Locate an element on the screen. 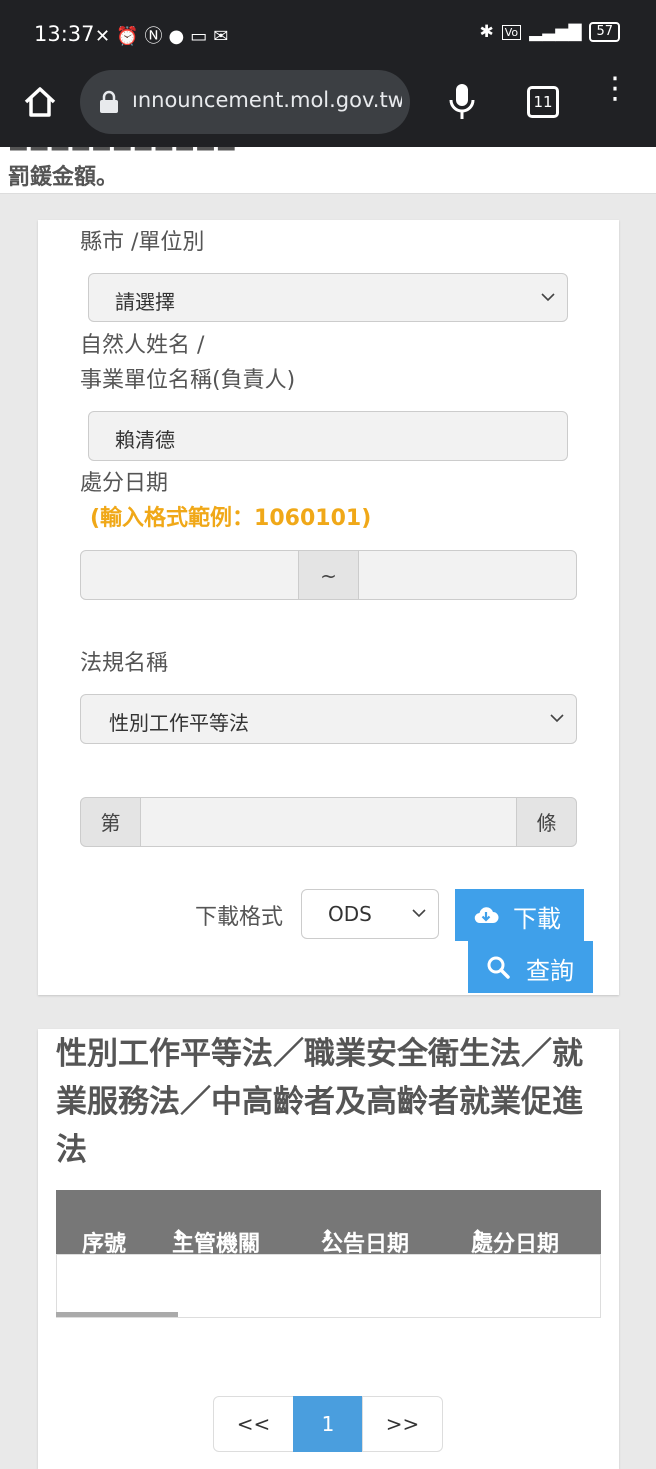 The width and height of the screenshot is (656, 1469). results-table-header: 序號 主管機關 ⬍ 公告日期 ⬍ 處分日期 ⬍ is located at coordinates (328, 1223).